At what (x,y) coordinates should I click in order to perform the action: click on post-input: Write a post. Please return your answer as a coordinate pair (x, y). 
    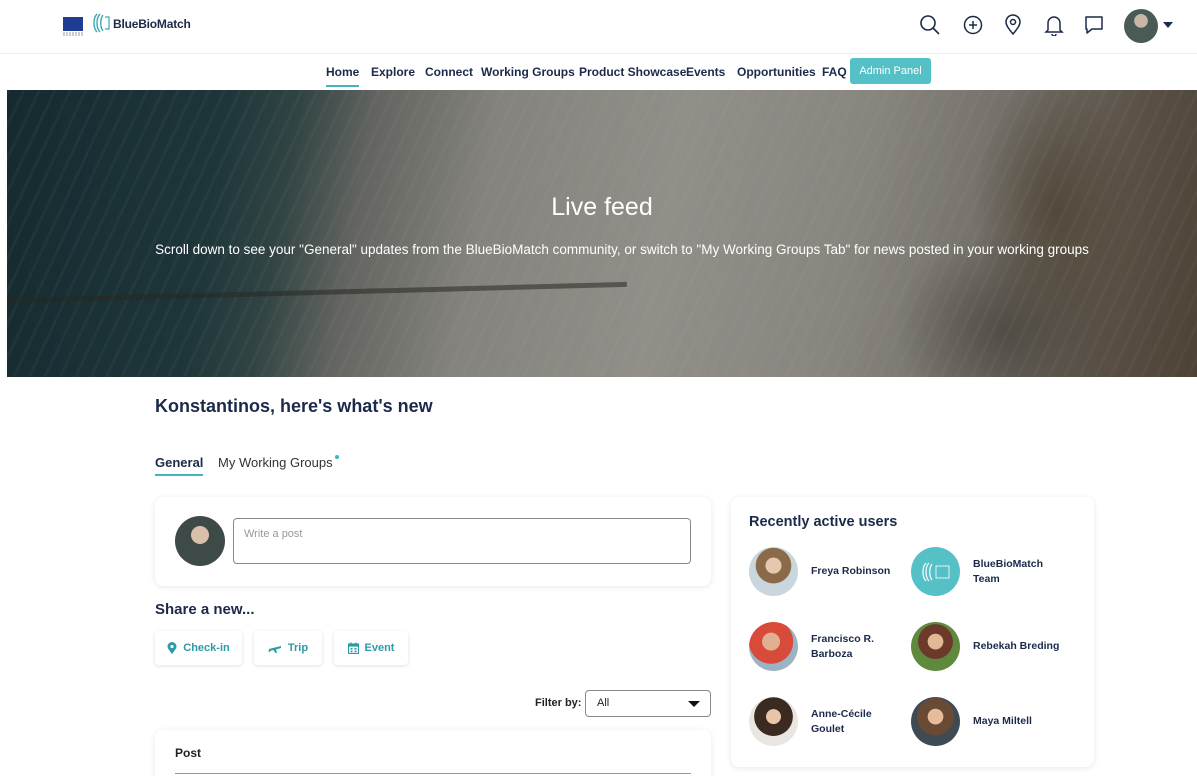
    Looking at the image, I should click on (462, 541).